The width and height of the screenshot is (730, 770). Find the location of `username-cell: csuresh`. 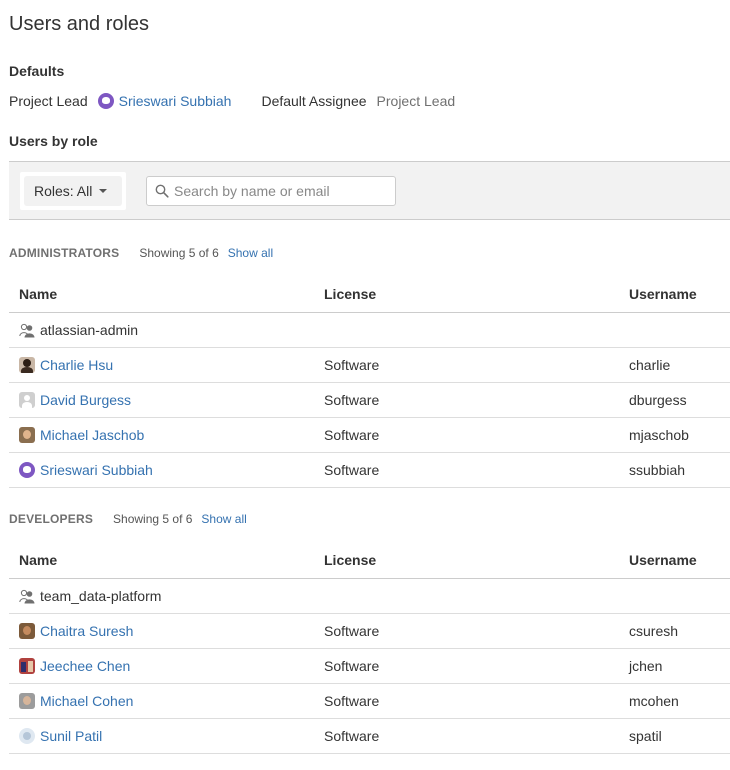

username-cell: csuresh is located at coordinates (674, 631).